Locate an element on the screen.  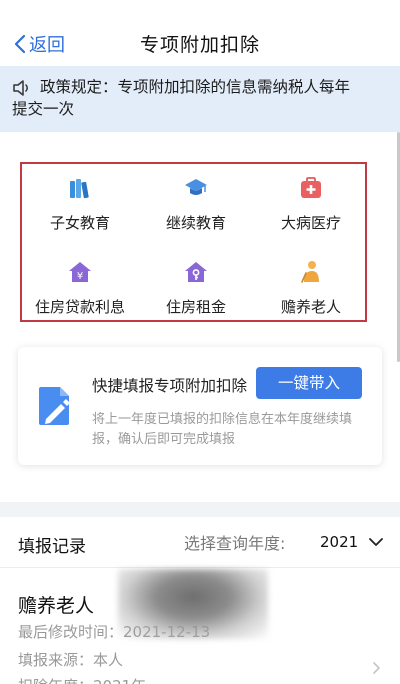
category-children-education: 子女教育 is located at coordinates (80, 207).